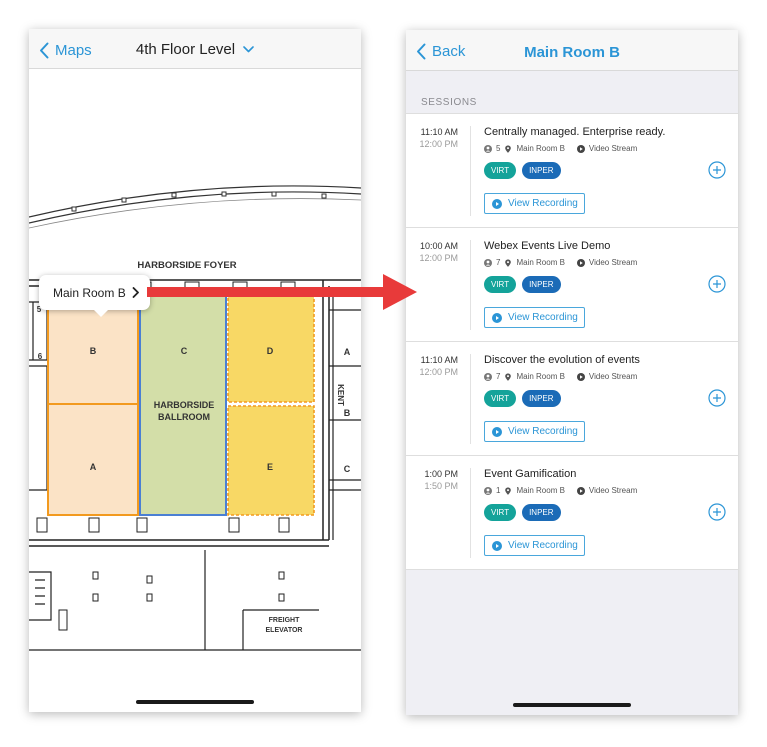 This screenshot has height=747, width=767. What do you see at coordinates (438, 246) in the screenshot?
I see `session-start-time: 10:00 AM` at bounding box center [438, 246].